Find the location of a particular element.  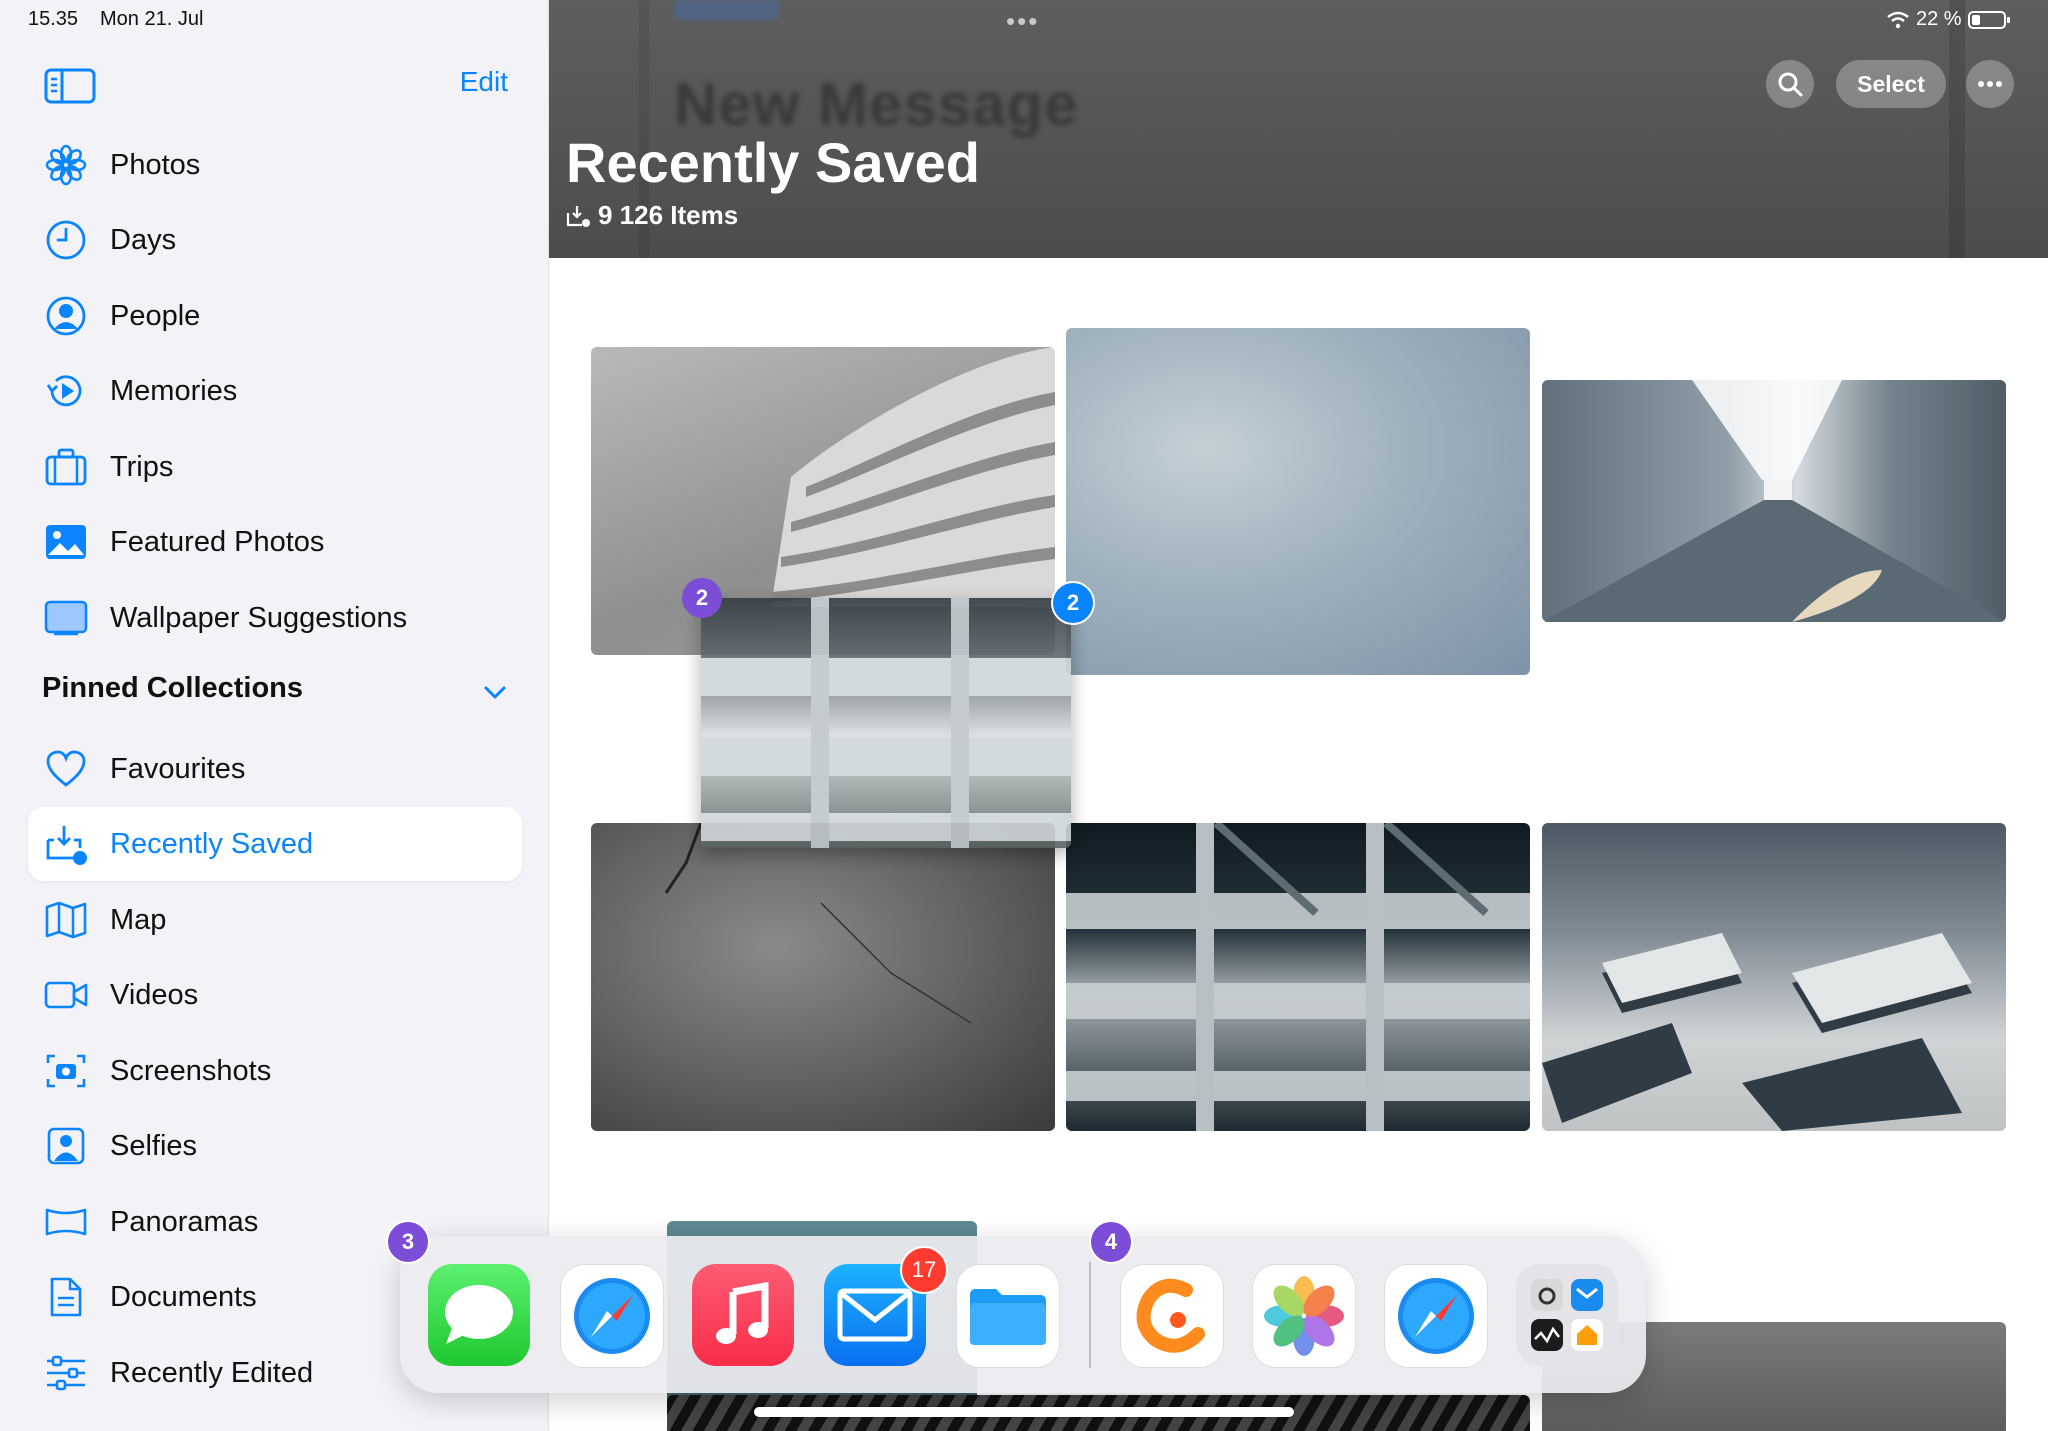

ellipsis-icon is located at coordinates (1990, 84).